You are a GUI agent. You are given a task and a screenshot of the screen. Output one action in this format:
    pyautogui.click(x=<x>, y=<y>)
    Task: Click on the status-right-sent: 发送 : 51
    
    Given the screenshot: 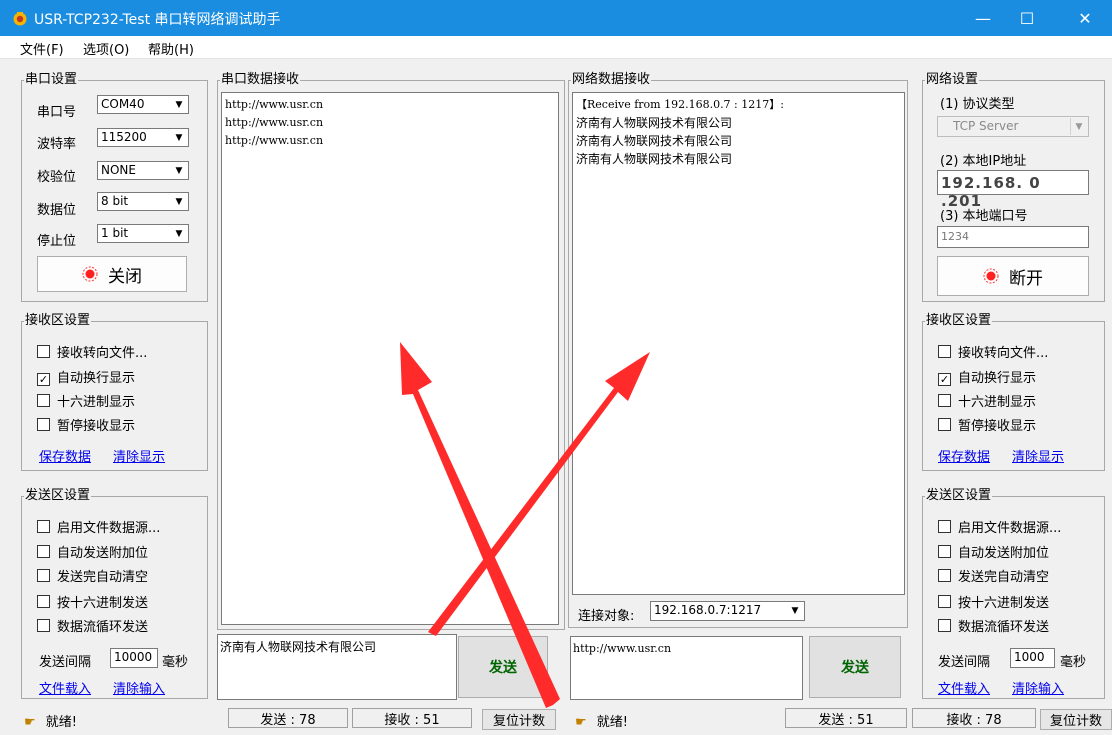 What is the action you would take?
    pyautogui.click(x=846, y=718)
    